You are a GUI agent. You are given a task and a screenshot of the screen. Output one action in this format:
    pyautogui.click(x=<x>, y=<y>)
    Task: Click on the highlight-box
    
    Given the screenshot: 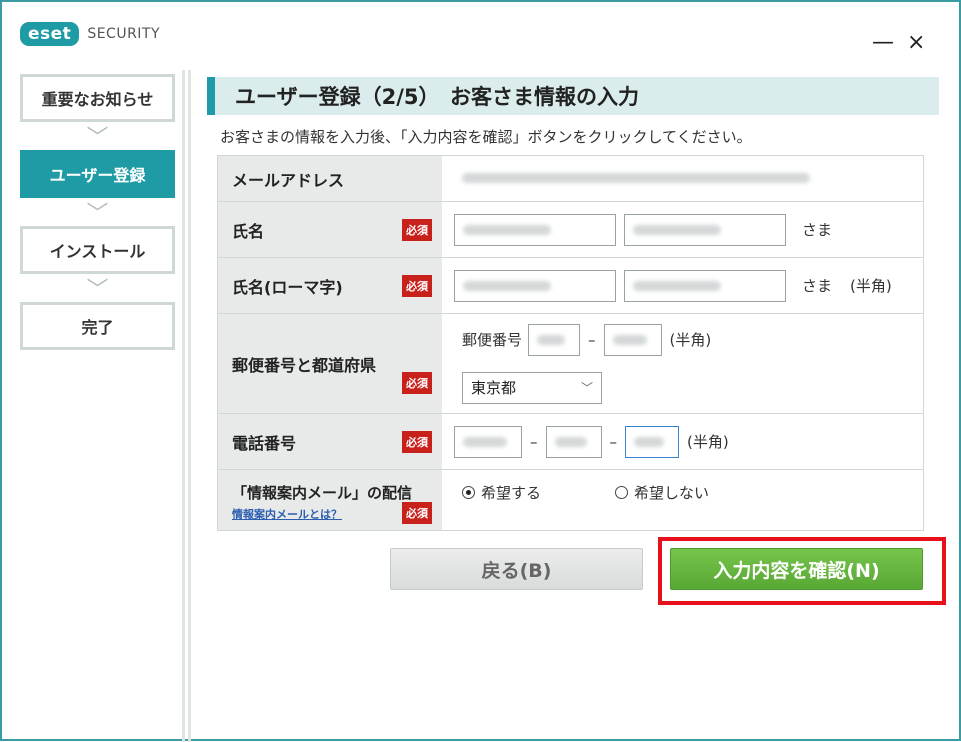 What is the action you would take?
    pyautogui.click(x=802, y=571)
    